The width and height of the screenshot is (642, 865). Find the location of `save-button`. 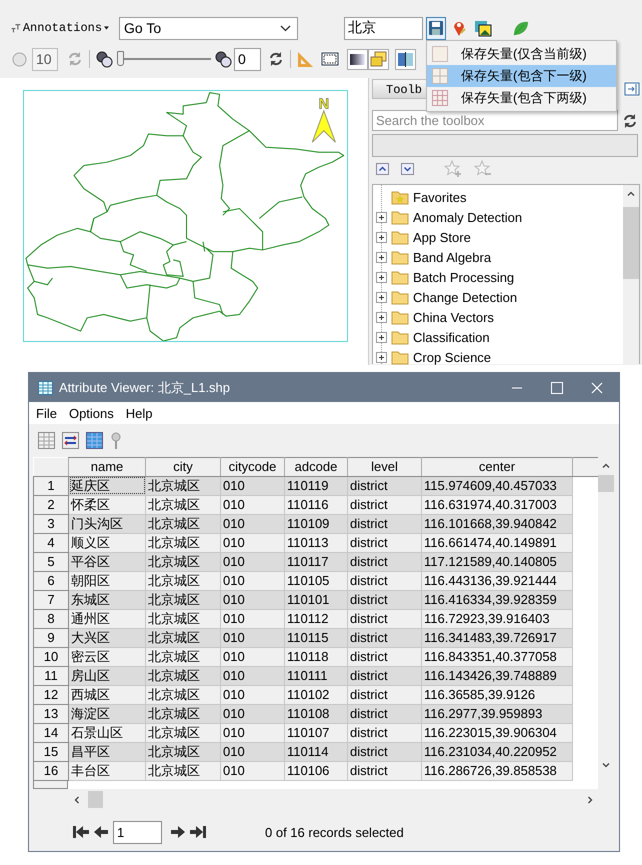

save-button is located at coordinates (436, 28).